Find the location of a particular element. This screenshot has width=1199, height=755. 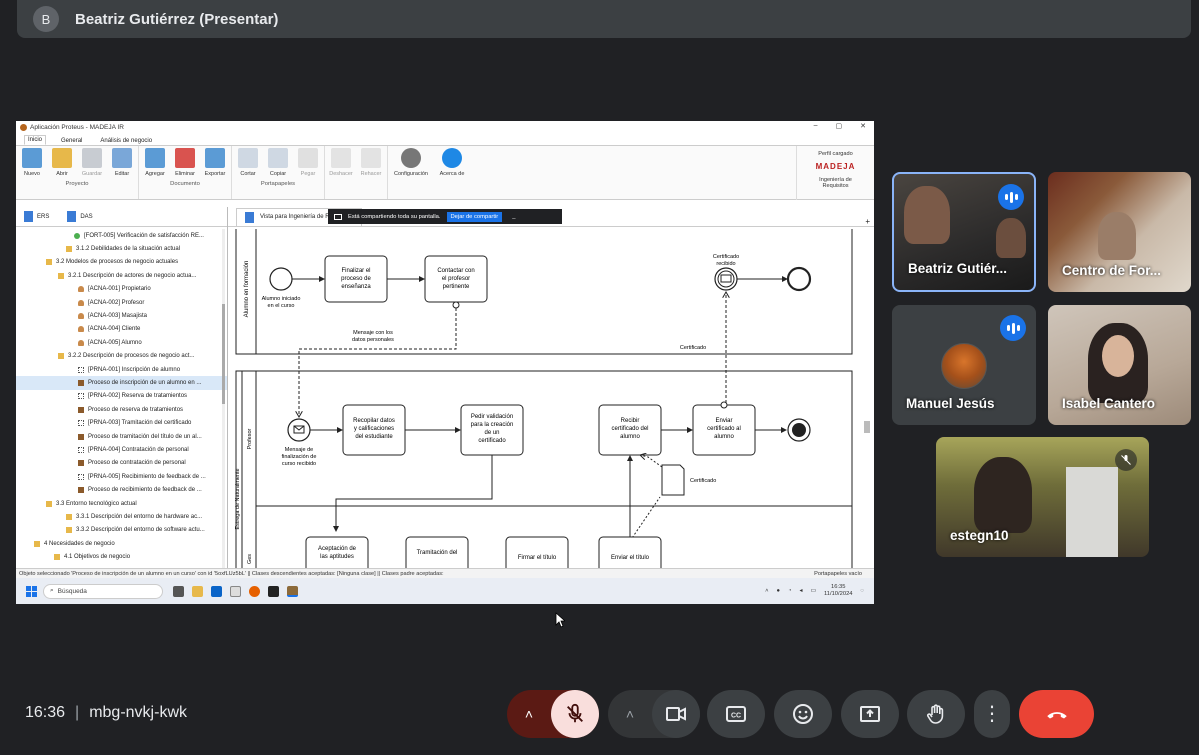

emoji-icon is located at coordinates (803, 714).